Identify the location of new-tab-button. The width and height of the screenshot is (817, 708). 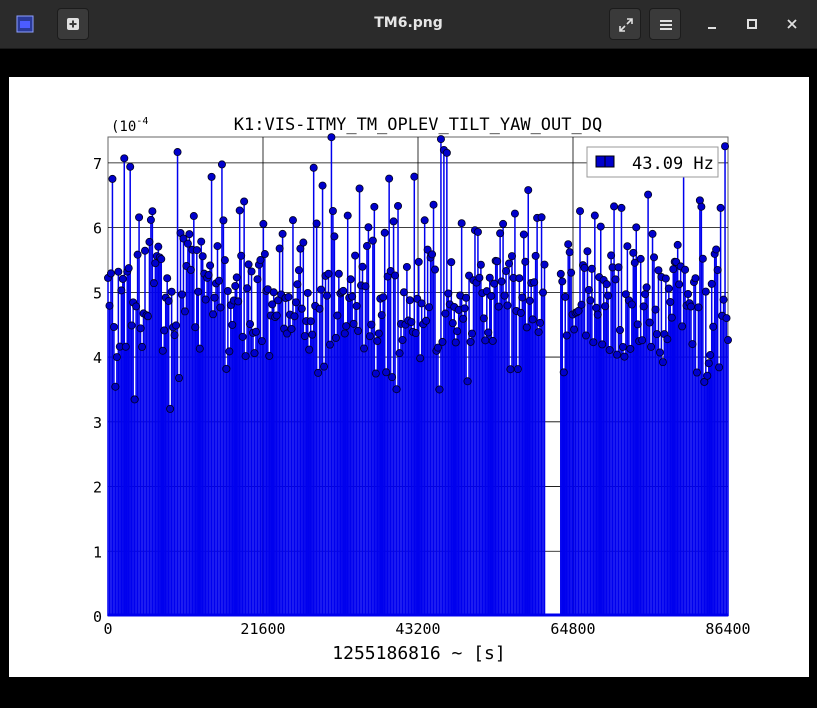
(73, 24).